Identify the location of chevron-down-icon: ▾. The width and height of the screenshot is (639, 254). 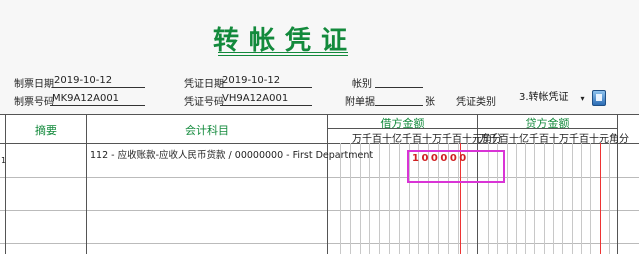
(582, 98).